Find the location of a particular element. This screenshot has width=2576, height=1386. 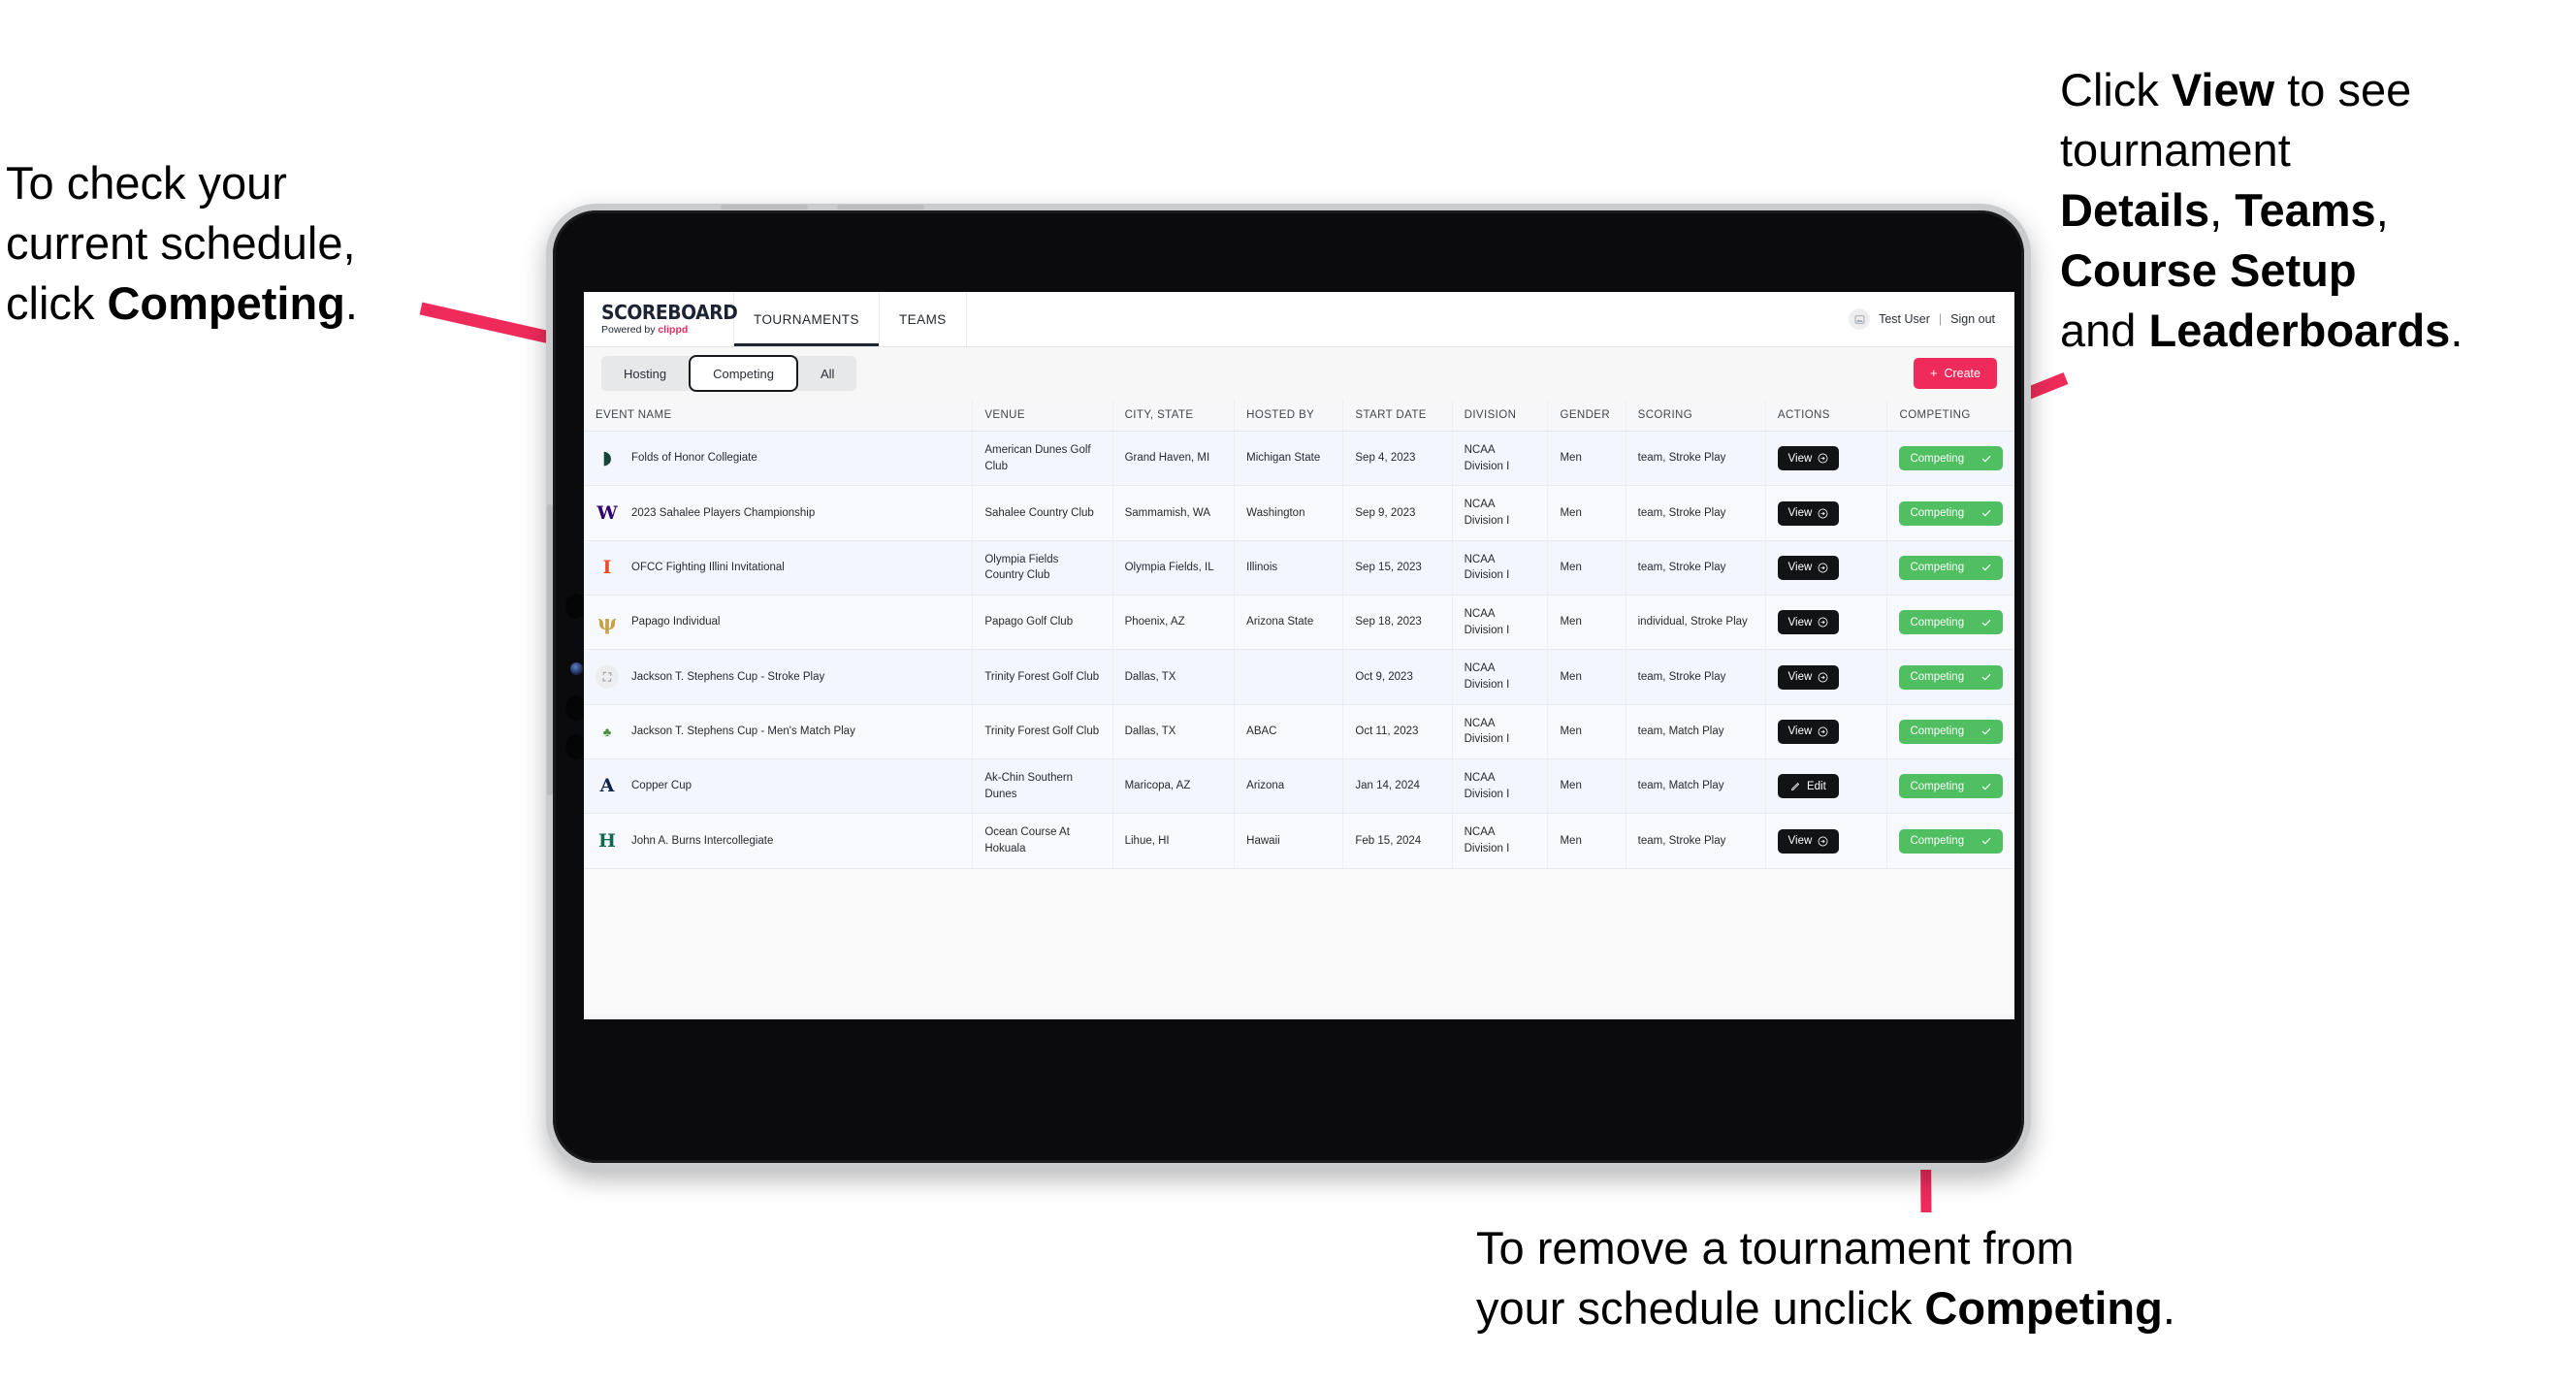

washington-huskies-logo: W is located at coordinates (607, 512).